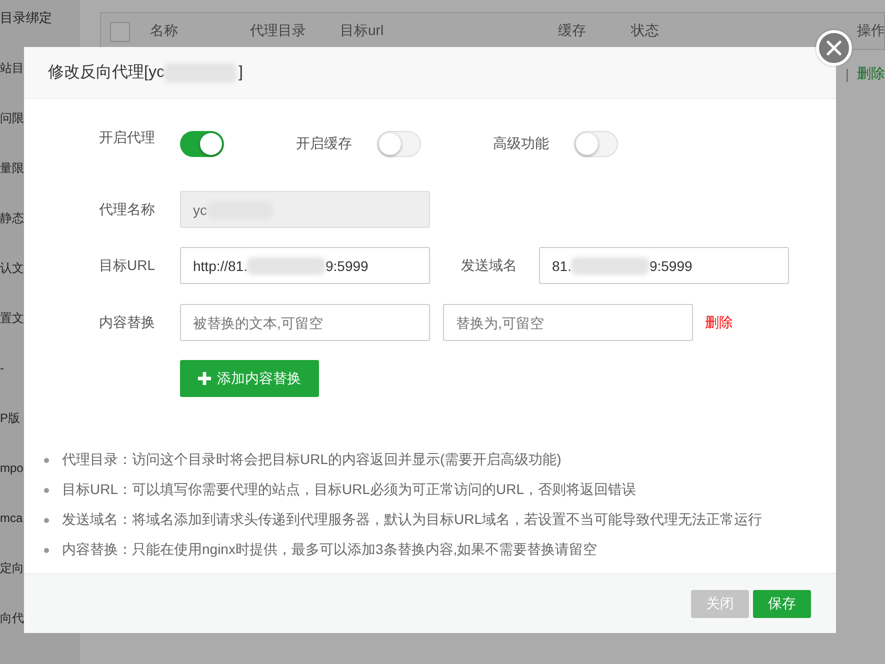  I want to click on add-replacement-button: 添加内容替换, so click(249, 378).